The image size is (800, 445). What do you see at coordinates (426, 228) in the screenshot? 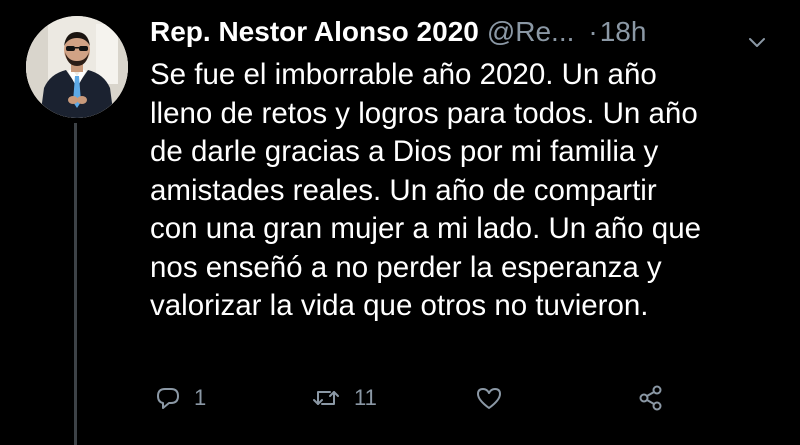
I see `tweet-text-line: con una gran mujer a mi lado. Un año que` at bounding box center [426, 228].